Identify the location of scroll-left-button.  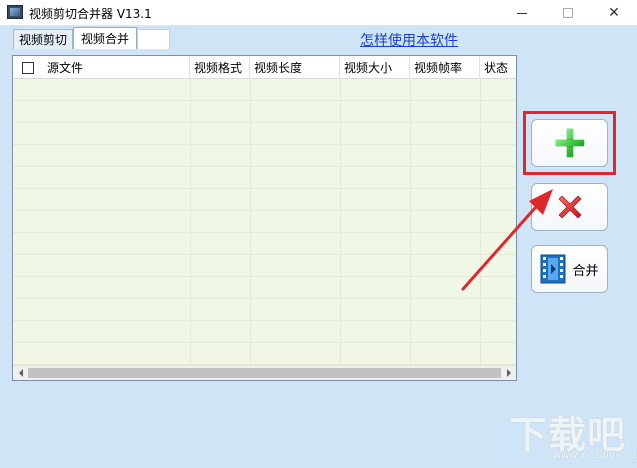
(20, 373).